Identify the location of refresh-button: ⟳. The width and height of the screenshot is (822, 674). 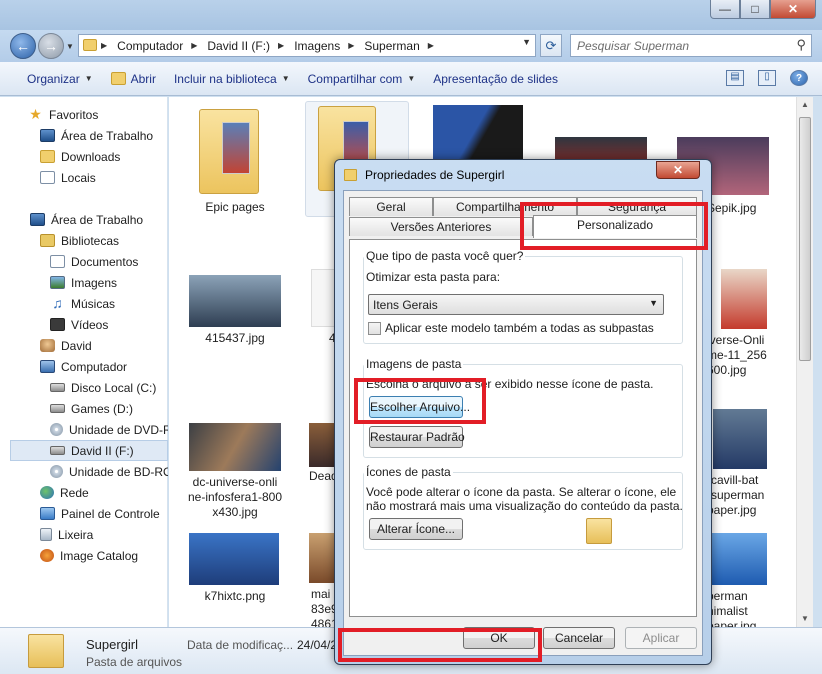
(551, 45).